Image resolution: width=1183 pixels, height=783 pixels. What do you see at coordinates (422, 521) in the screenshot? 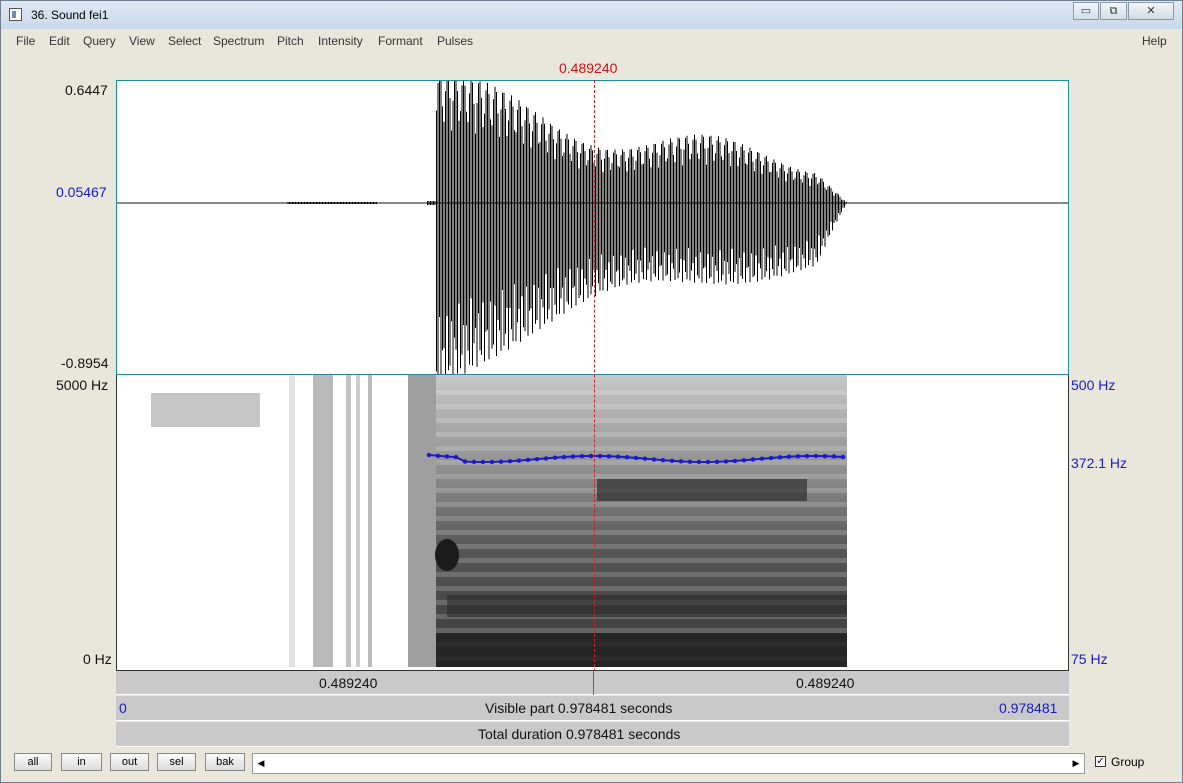
I see `onset-region` at bounding box center [422, 521].